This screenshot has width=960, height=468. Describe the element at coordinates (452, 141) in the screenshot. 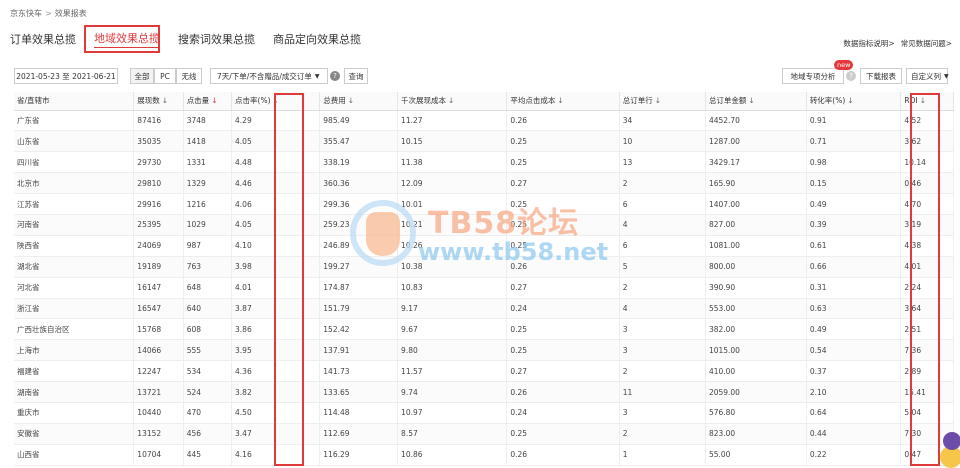

I see `table-cell: 10.15` at that location.